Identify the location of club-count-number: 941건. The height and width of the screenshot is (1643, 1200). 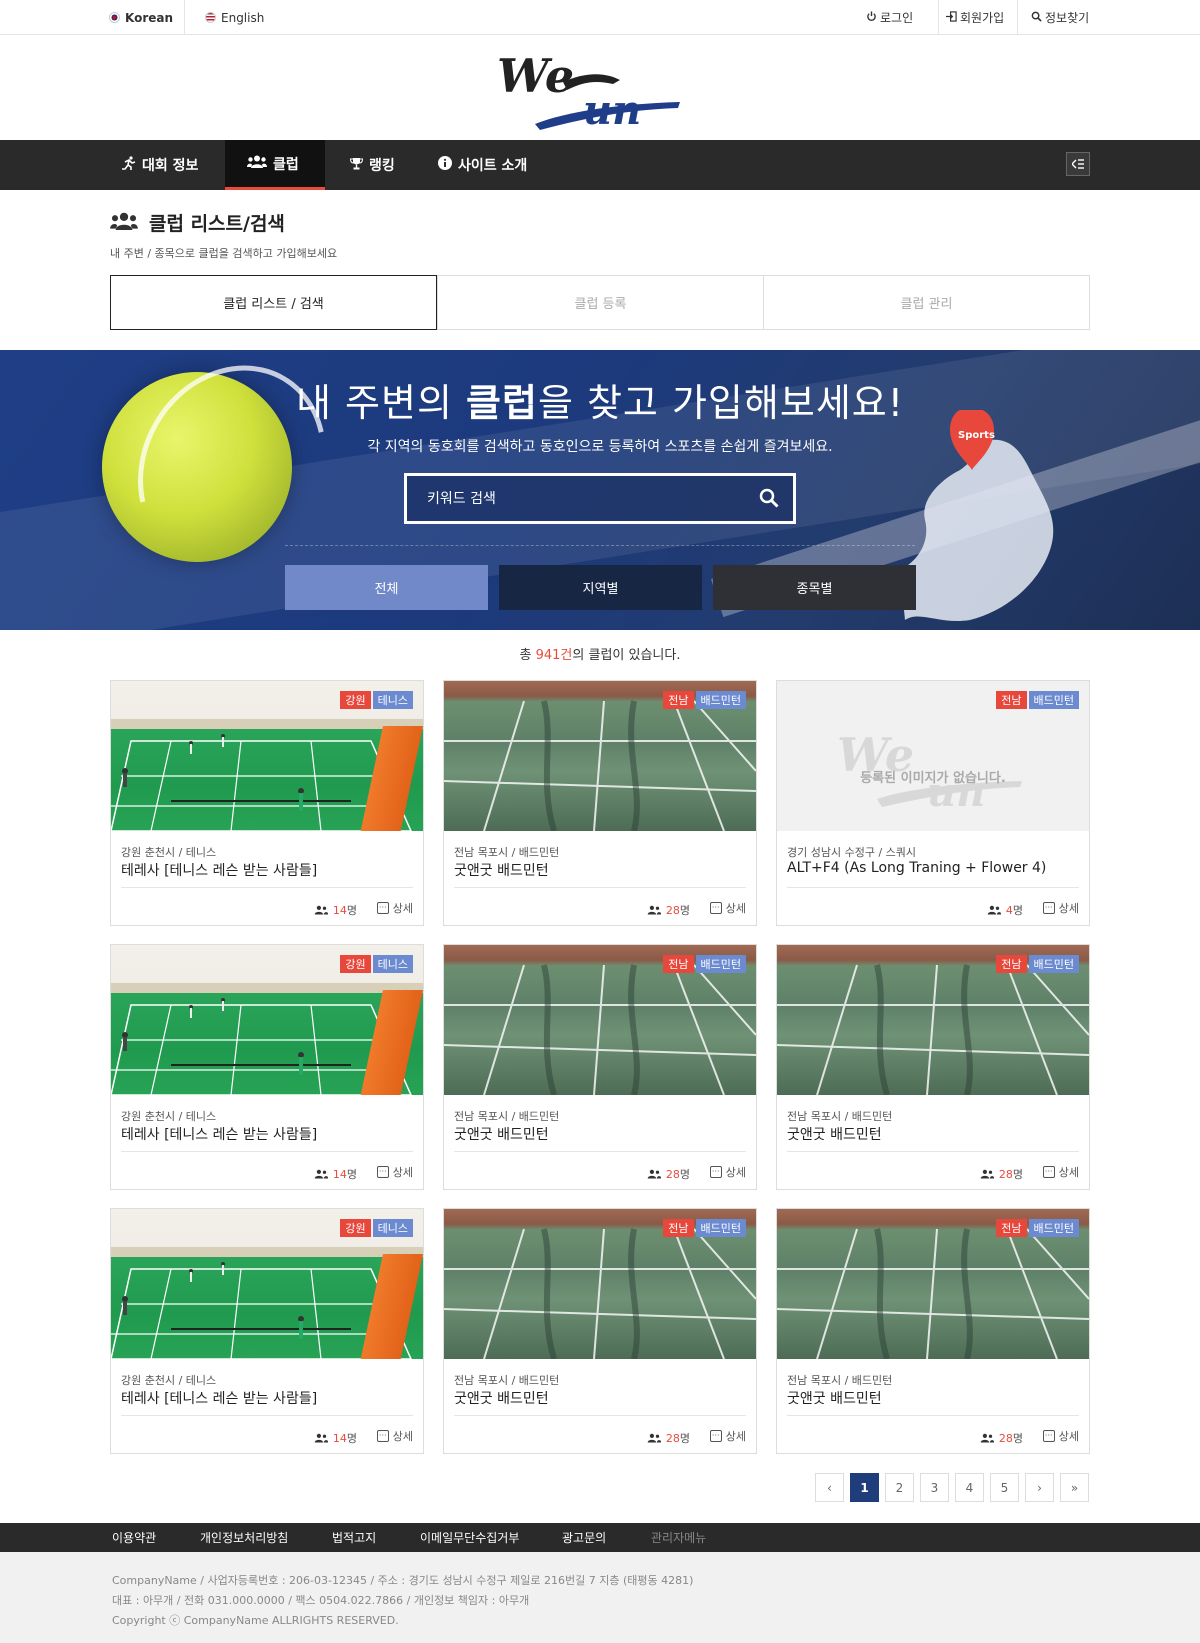
(554, 655).